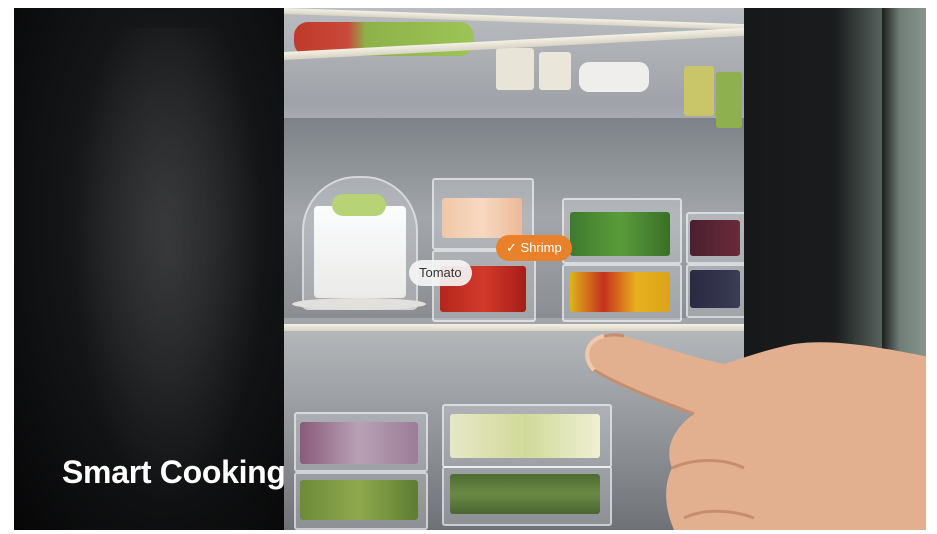  Describe the element at coordinates (541, 247) in the screenshot. I see `tag-shrimp-label: Shrimp` at that location.